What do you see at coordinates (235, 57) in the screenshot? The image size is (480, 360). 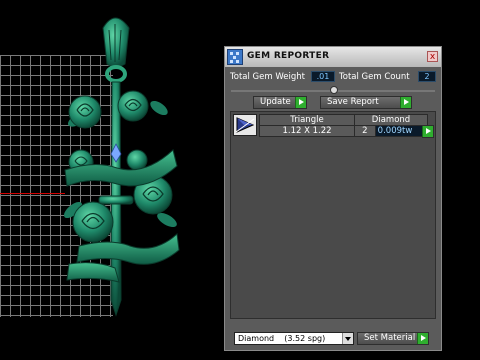 I see `gem-reporter-app-icon` at bounding box center [235, 57].